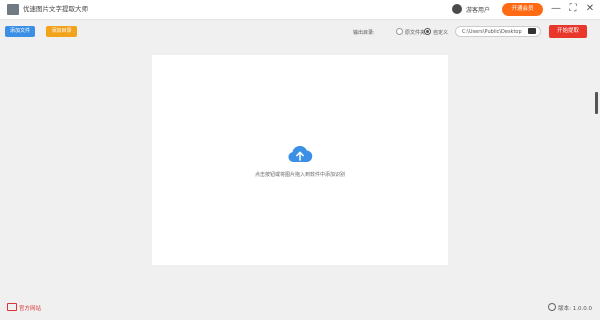  I want to click on radio-icon, so click(399, 31).